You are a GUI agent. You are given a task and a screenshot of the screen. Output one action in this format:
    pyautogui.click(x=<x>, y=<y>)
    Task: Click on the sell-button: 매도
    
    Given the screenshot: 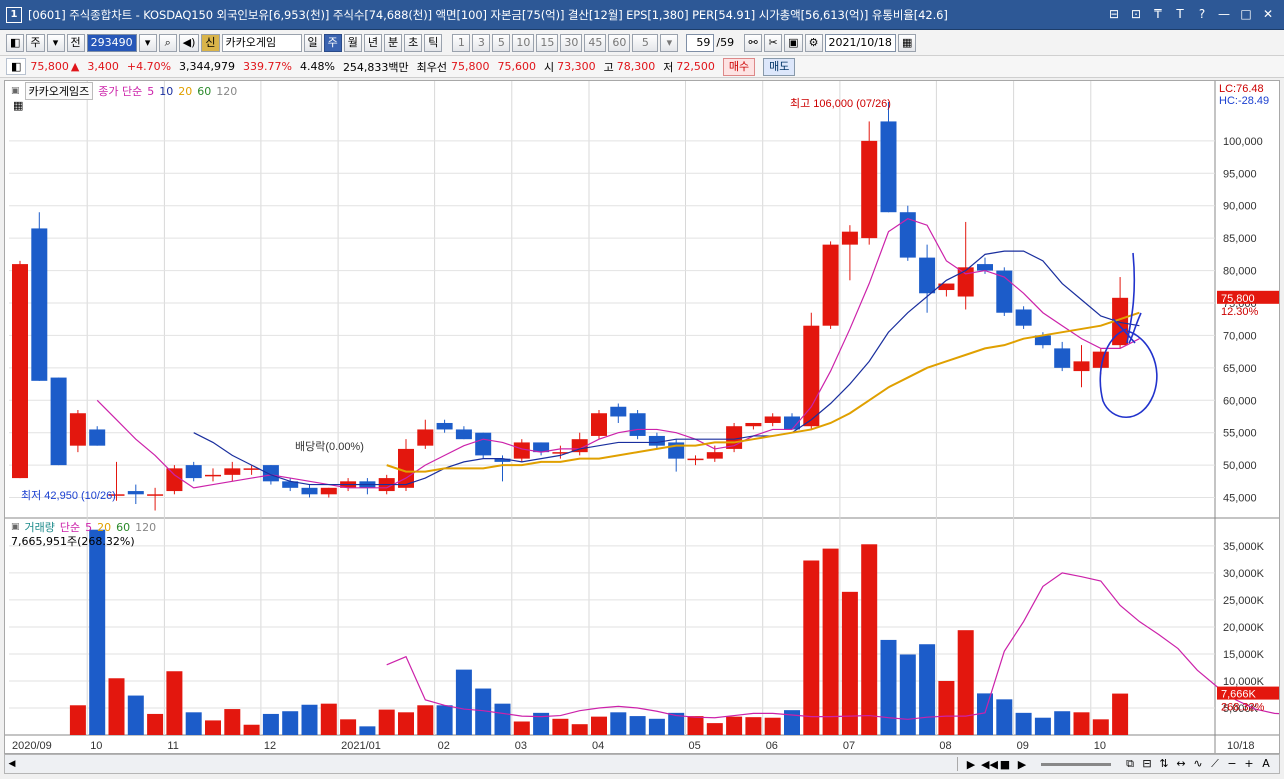 What is the action you would take?
    pyautogui.click(x=779, y=66)
    